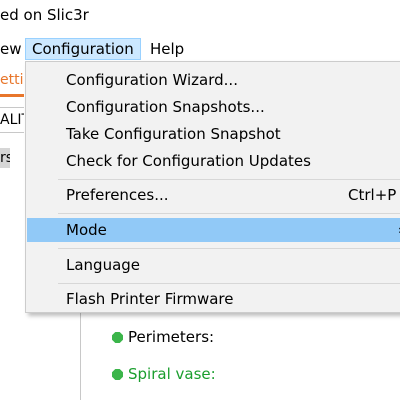 The height and width of the screenshot is (400, 400). What do you see at coordinates (167, 49) in the screenshot?
I see `menu-help: Help` at bounding box center [167, 49].